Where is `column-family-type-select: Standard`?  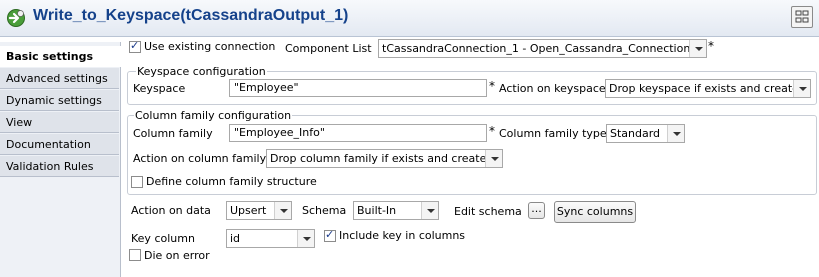
column-family-type-select: Standard is located at coordinates (645, 133).